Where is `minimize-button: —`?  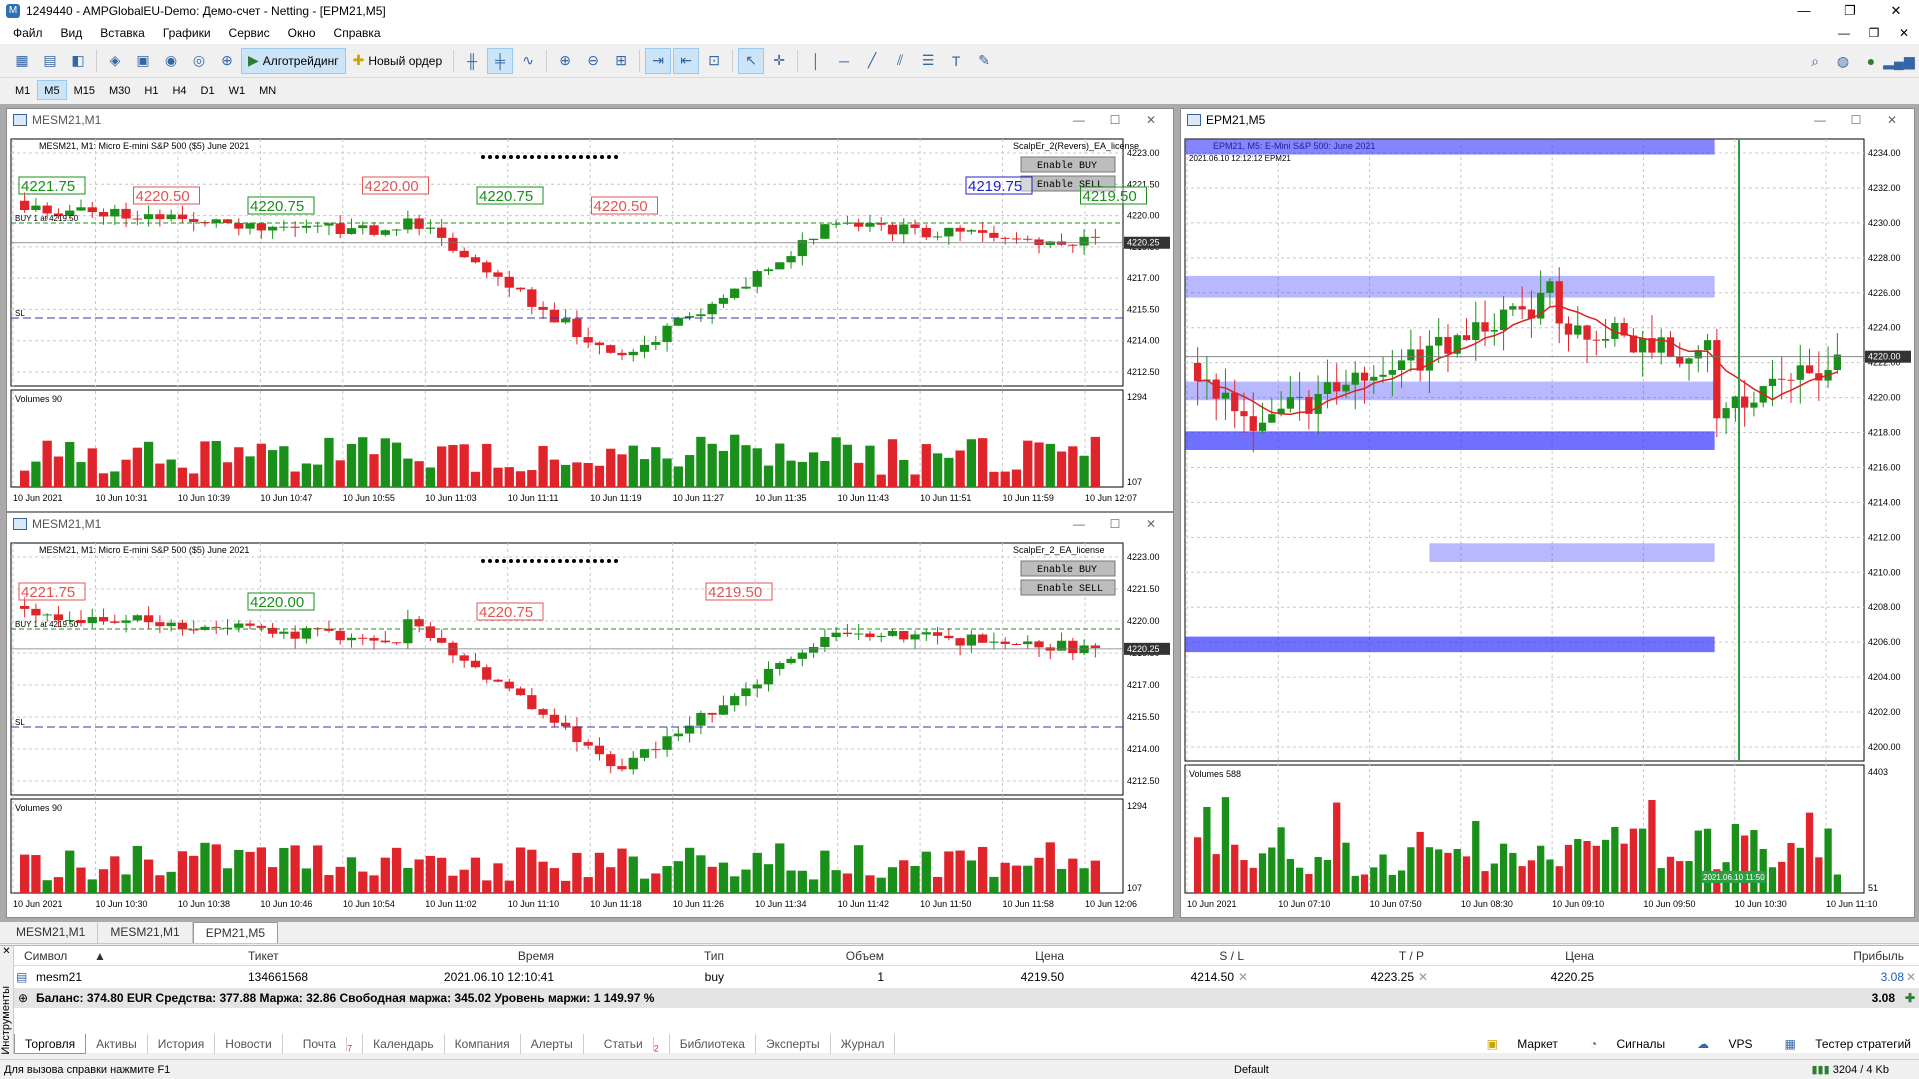 minimize-button: — is located at coordinates (1804, 11).